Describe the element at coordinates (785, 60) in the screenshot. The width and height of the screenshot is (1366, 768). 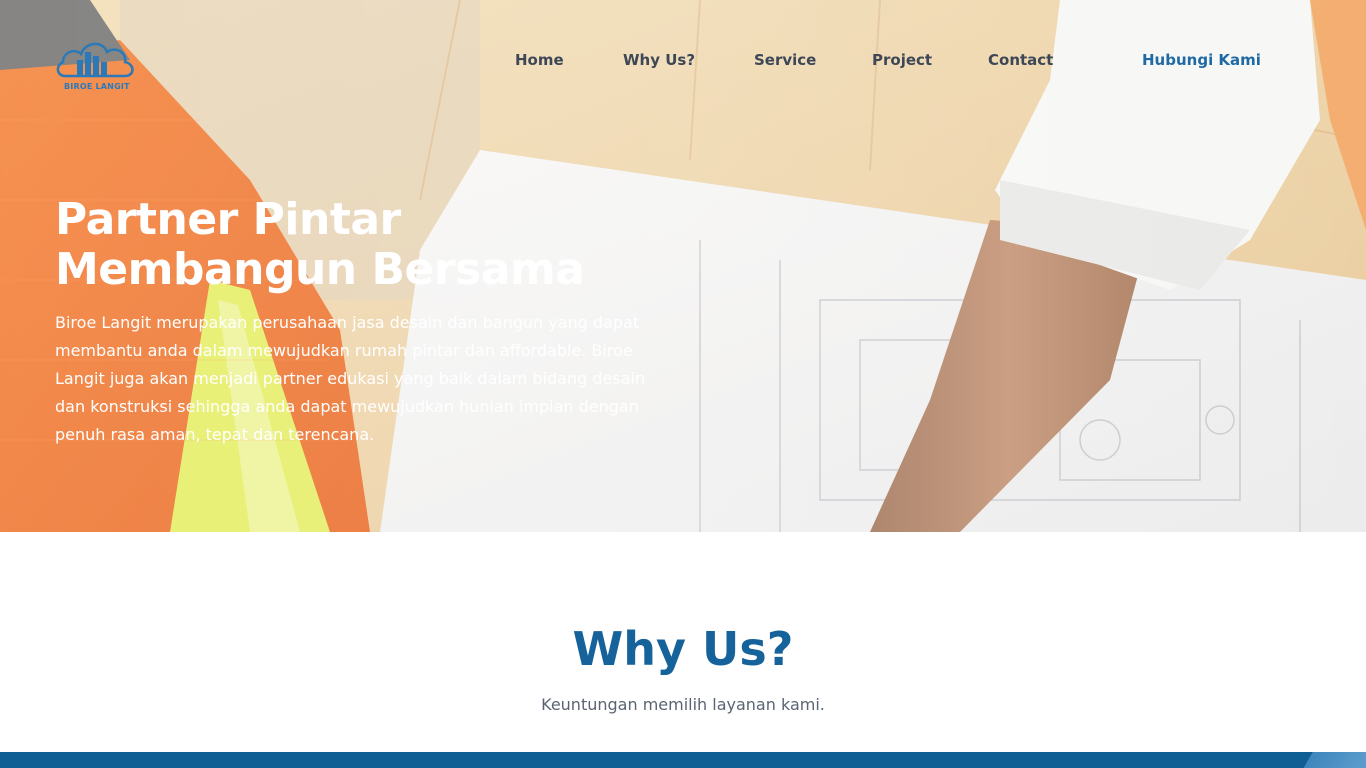
I see `nav-item-service: Service` at that location.